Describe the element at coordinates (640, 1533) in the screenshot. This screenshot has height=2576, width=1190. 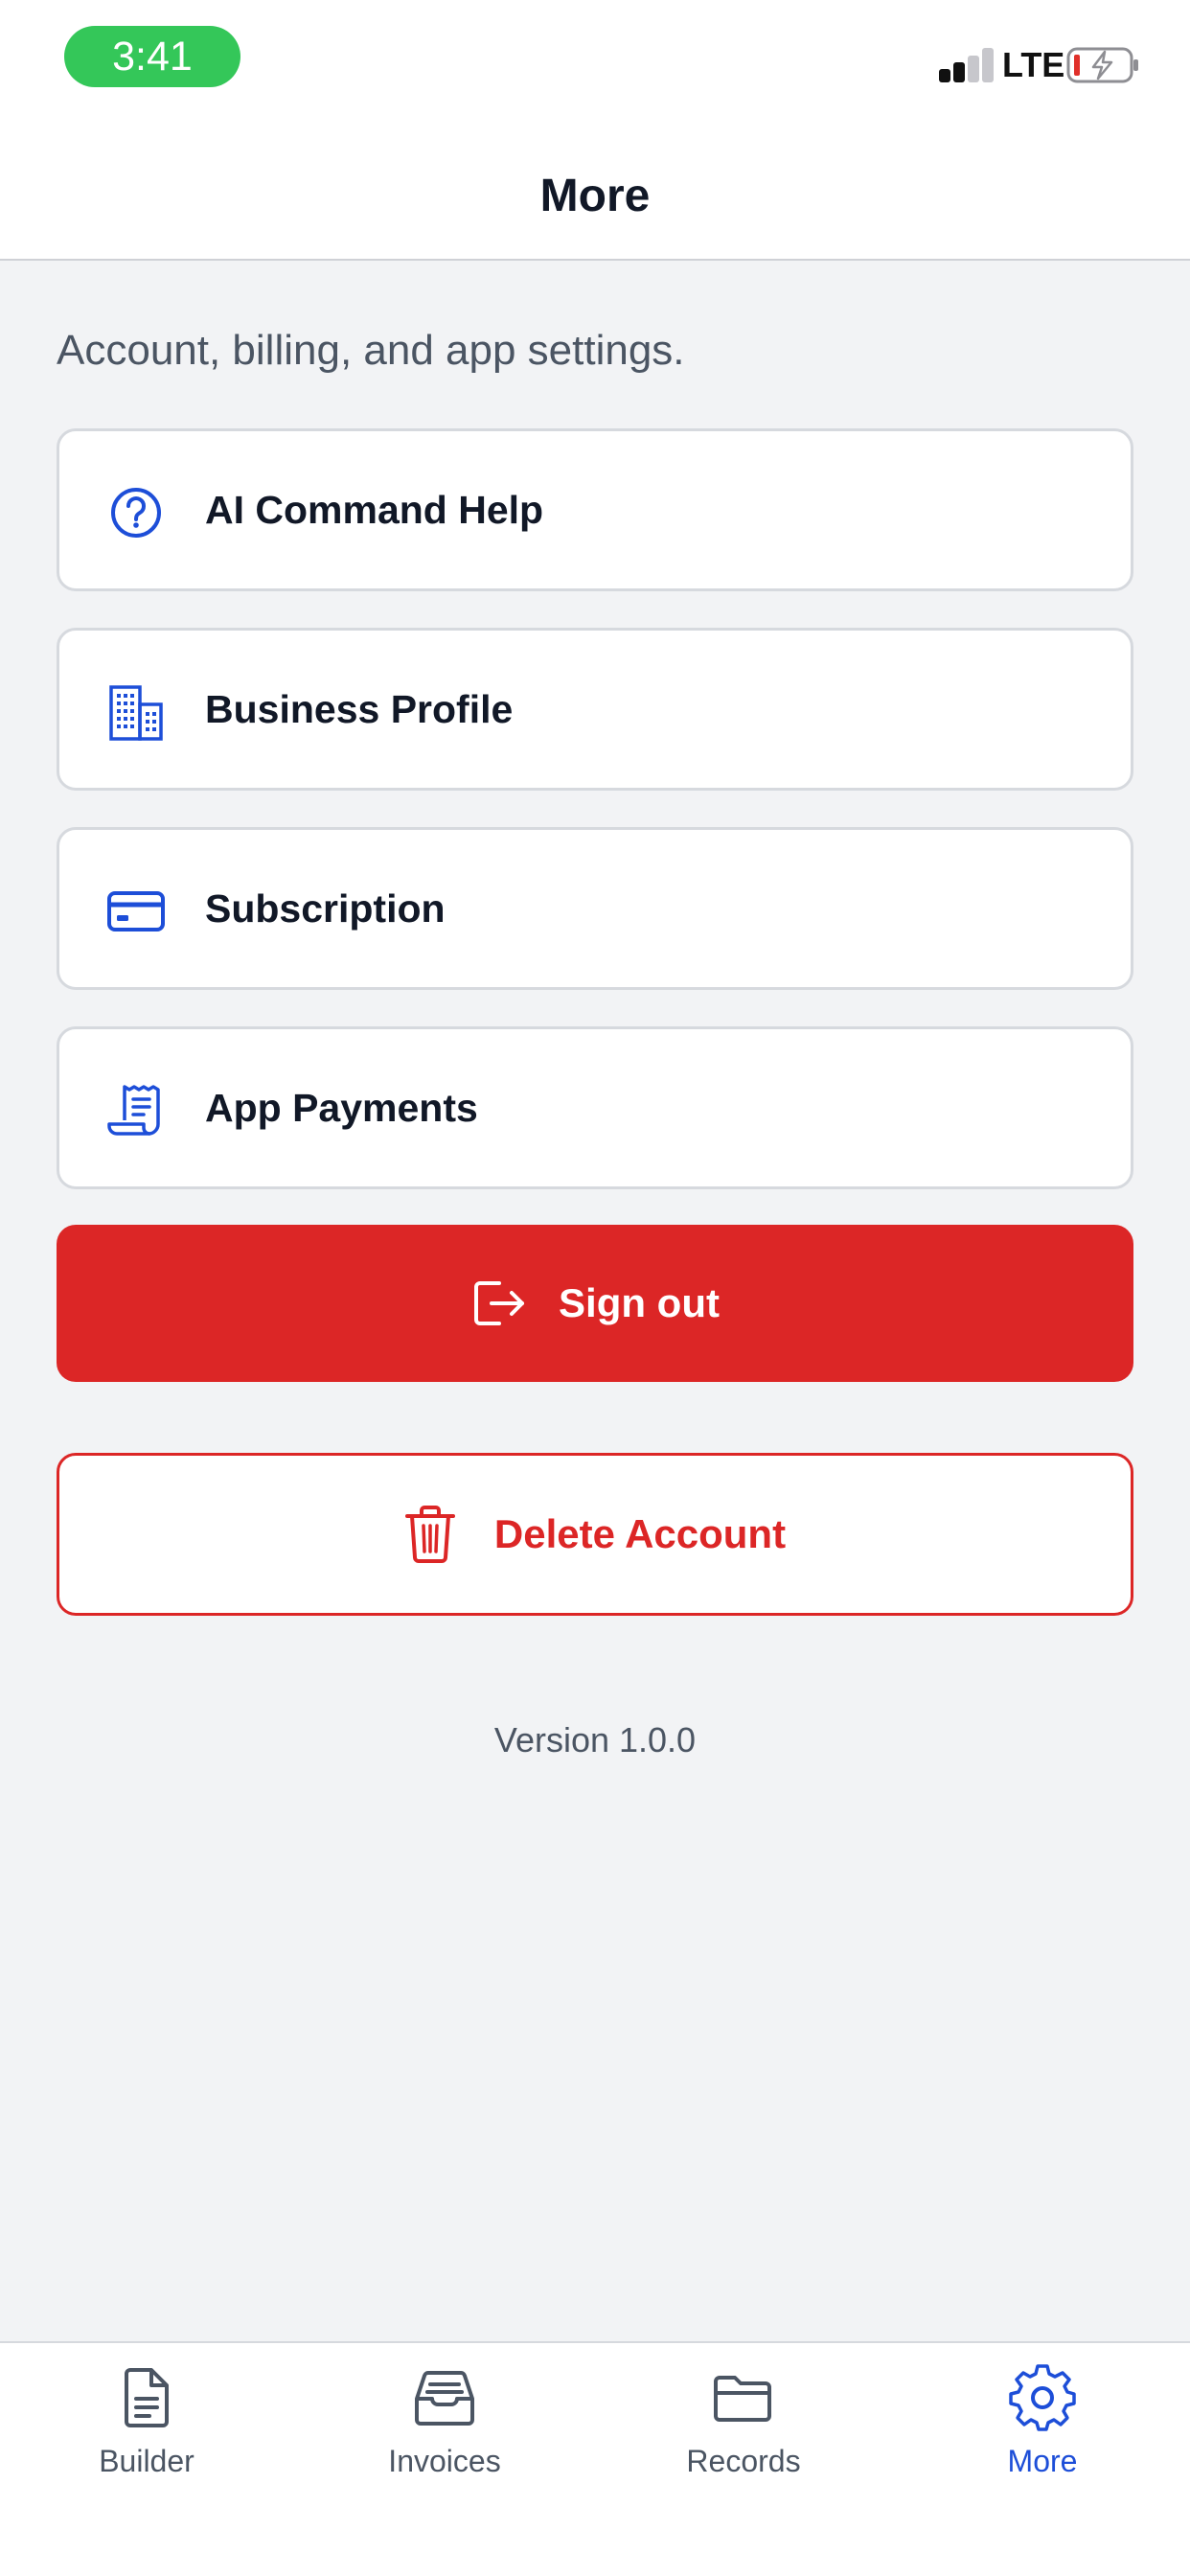
I see `delete-account-label: Delete Account` at that location.